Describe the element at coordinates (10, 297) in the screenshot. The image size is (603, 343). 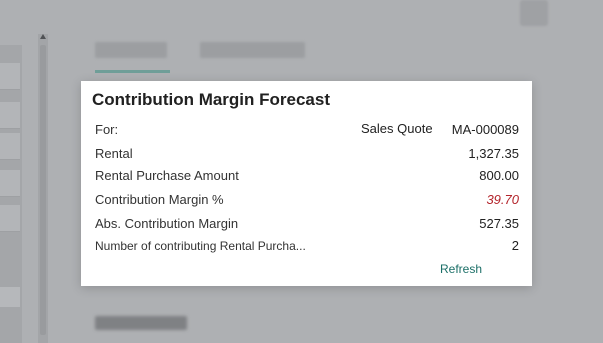
I see `background-left-button` at that location.